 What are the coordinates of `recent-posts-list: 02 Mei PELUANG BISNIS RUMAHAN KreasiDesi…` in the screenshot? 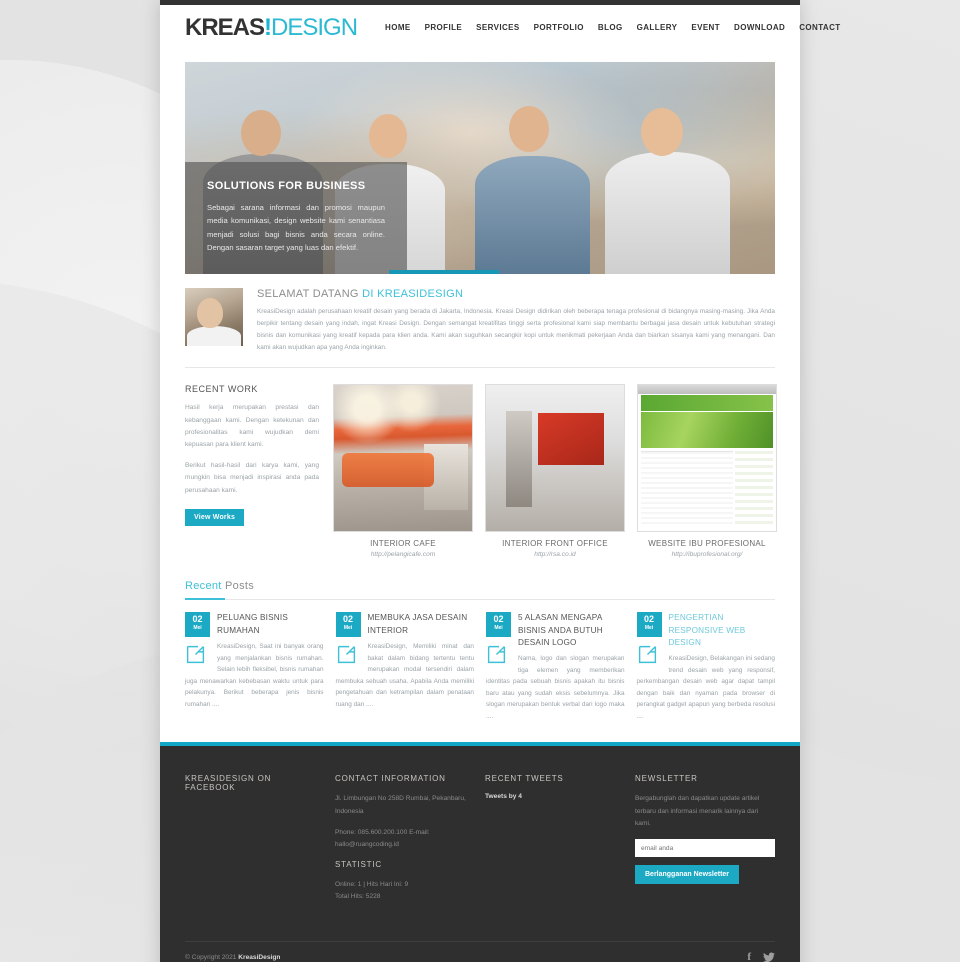 It's located at (480, 667).